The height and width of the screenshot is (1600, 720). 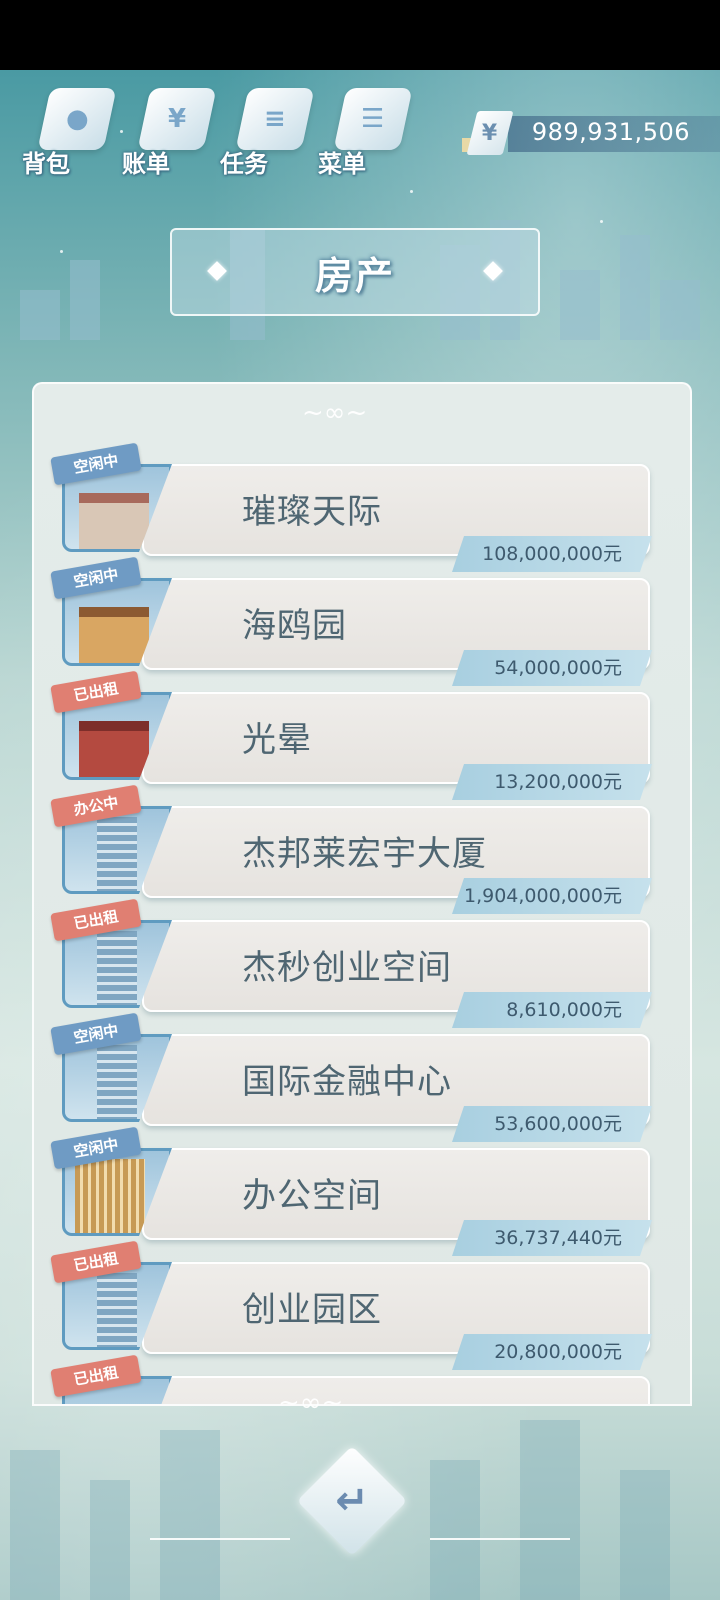 I want to click on property-name: 光晕, so click(x=277, y=740).